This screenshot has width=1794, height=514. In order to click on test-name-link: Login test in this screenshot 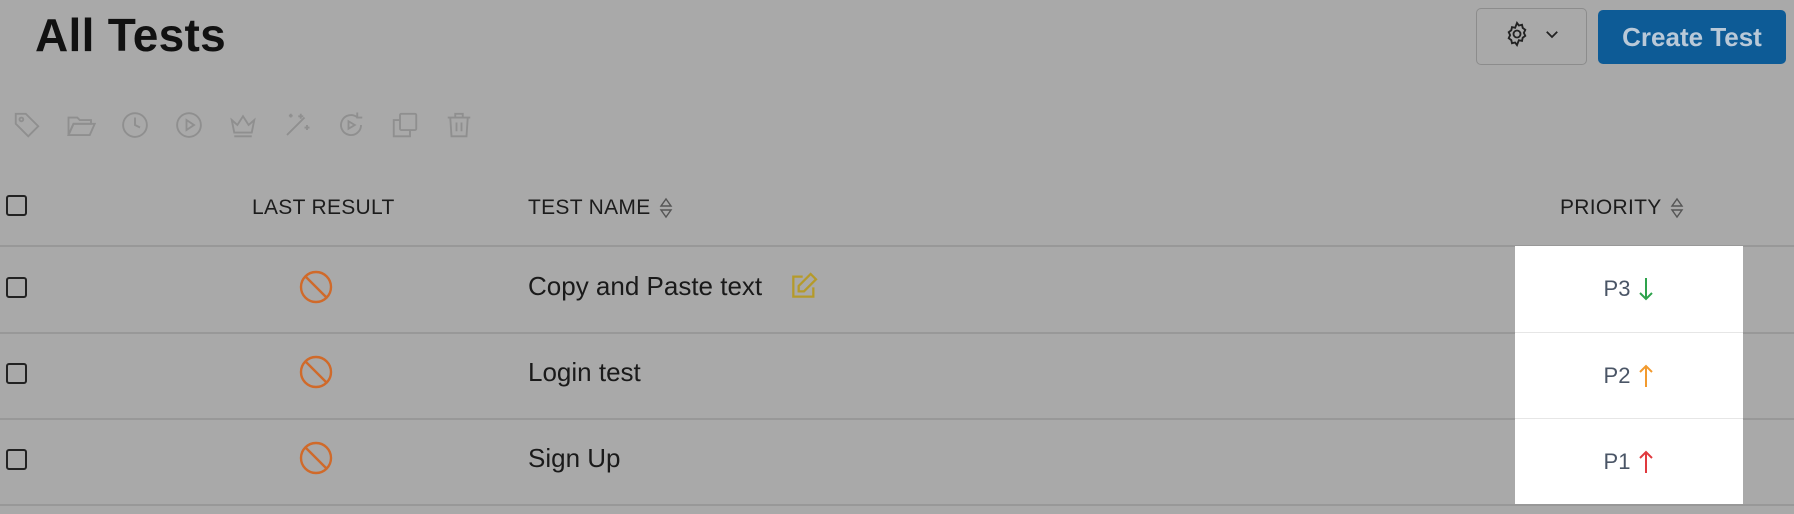, I will do `click(584, 372)`.